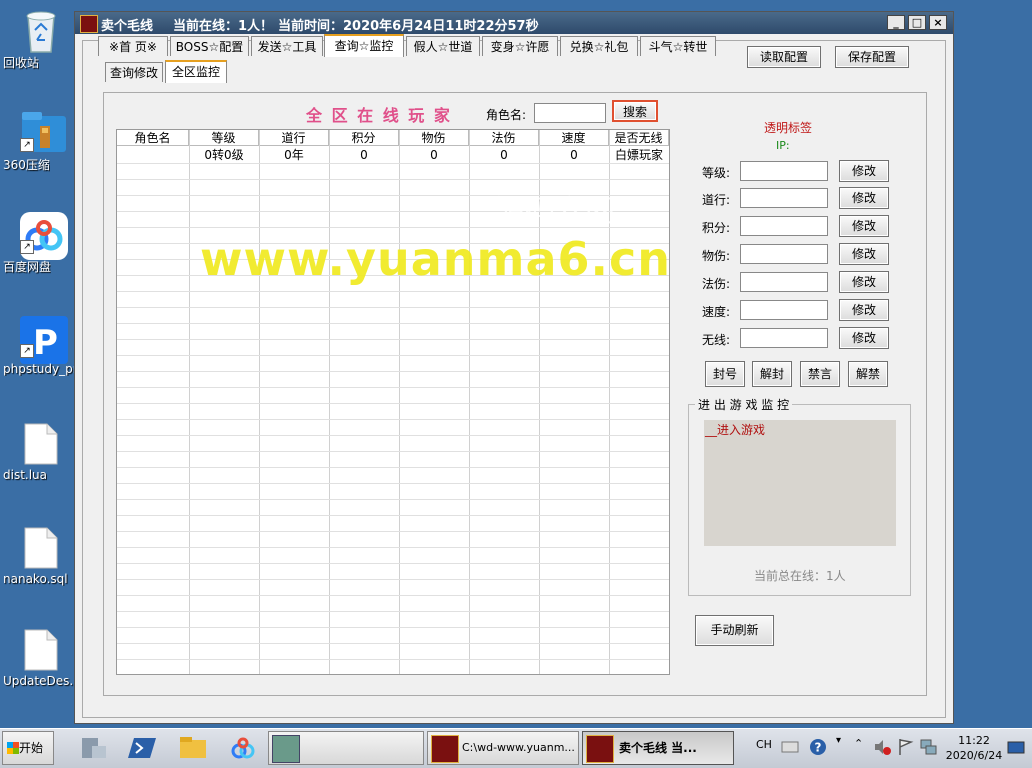 Image resolution: width=1032 pixels, height=768 pixels. I want to click on language-indicator: CH, so click(764, 744).